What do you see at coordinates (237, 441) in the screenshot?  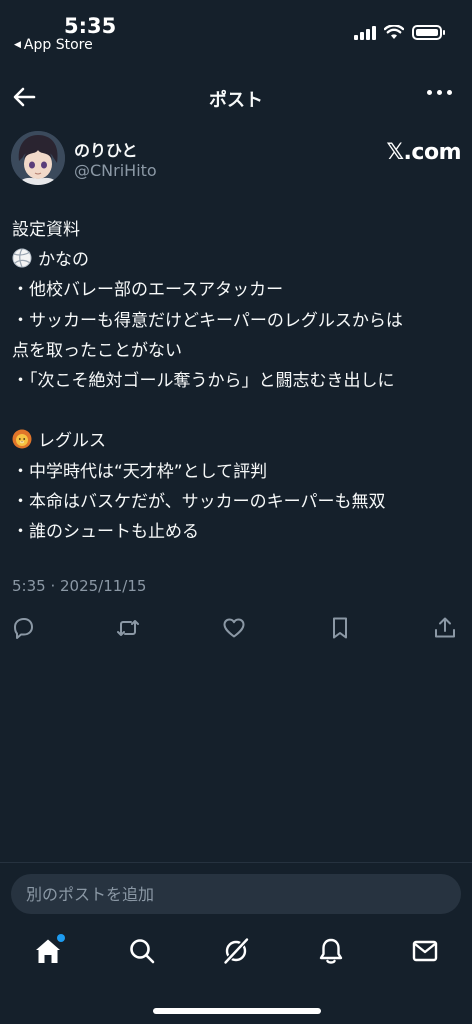 I see `post-line: レグルス` at bounding box center [237, 441].